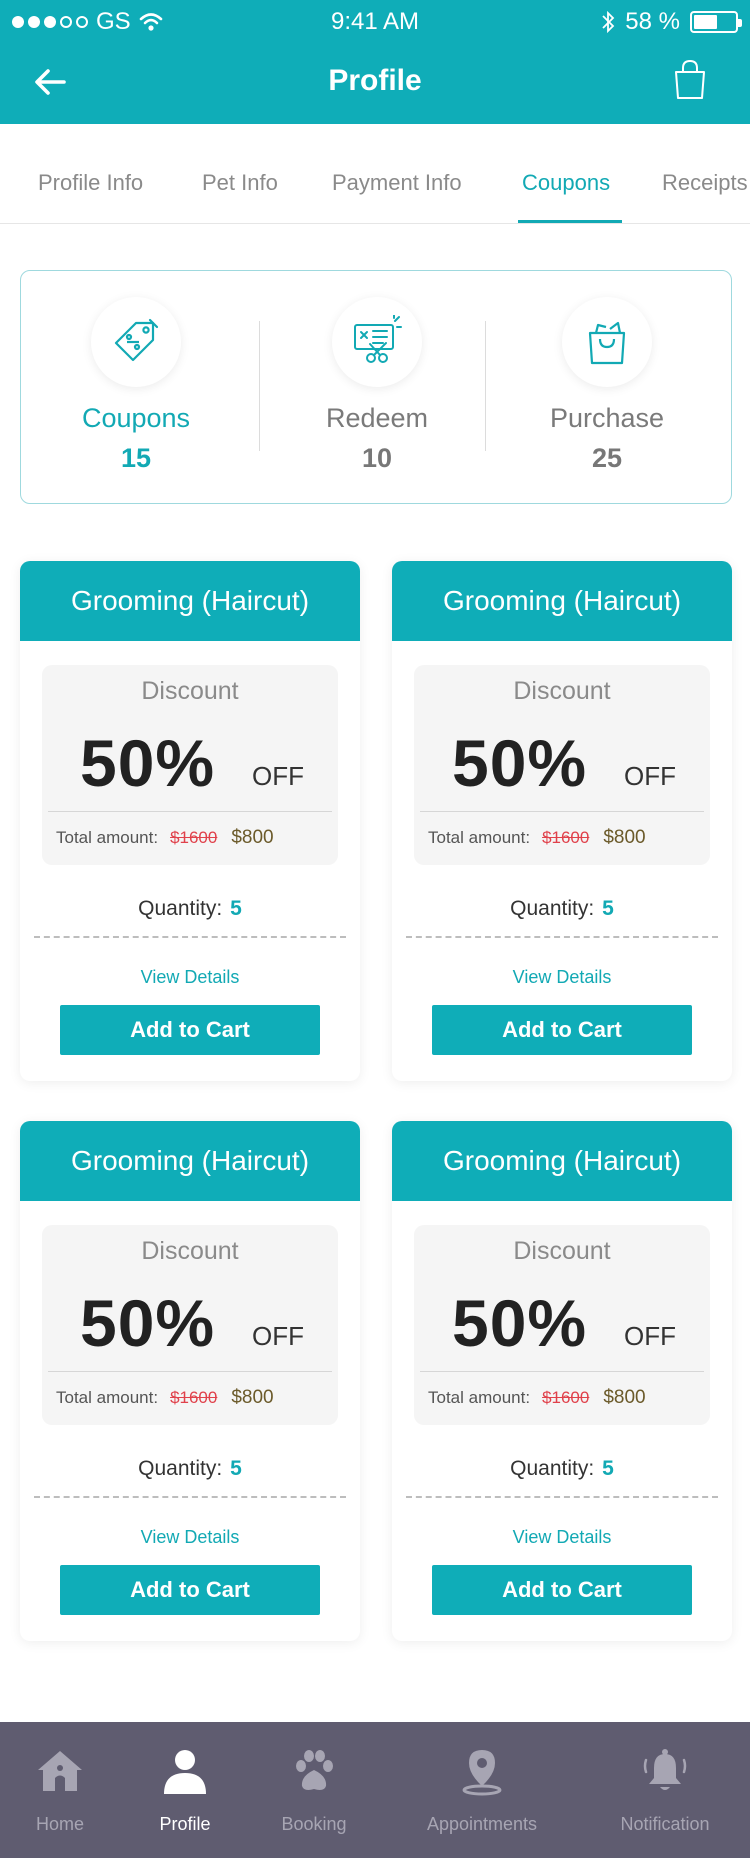 This screenshot has width=750, height=1858. I want to click on app-header: GS 9:41 AM 58 % Profile, so click(375, 62).